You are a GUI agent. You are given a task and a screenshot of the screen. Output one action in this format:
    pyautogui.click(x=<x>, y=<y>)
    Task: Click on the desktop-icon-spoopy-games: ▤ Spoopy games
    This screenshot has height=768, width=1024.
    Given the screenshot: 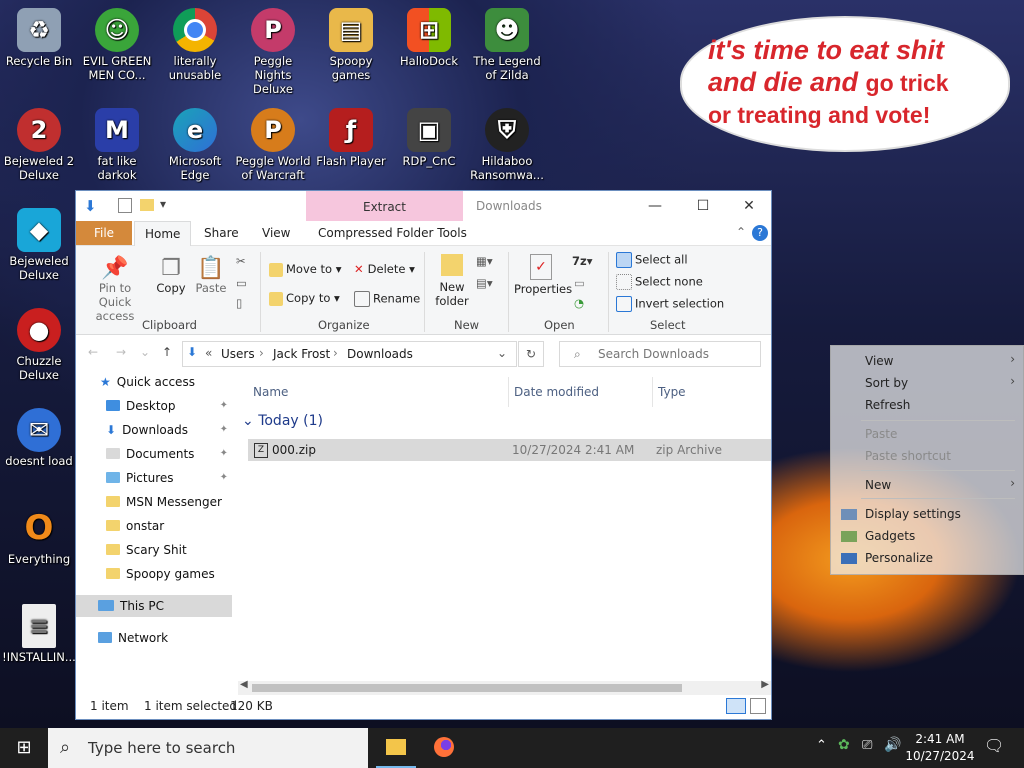 What is the action you would take?
    pyautogui.click(x=351, y=42)
    